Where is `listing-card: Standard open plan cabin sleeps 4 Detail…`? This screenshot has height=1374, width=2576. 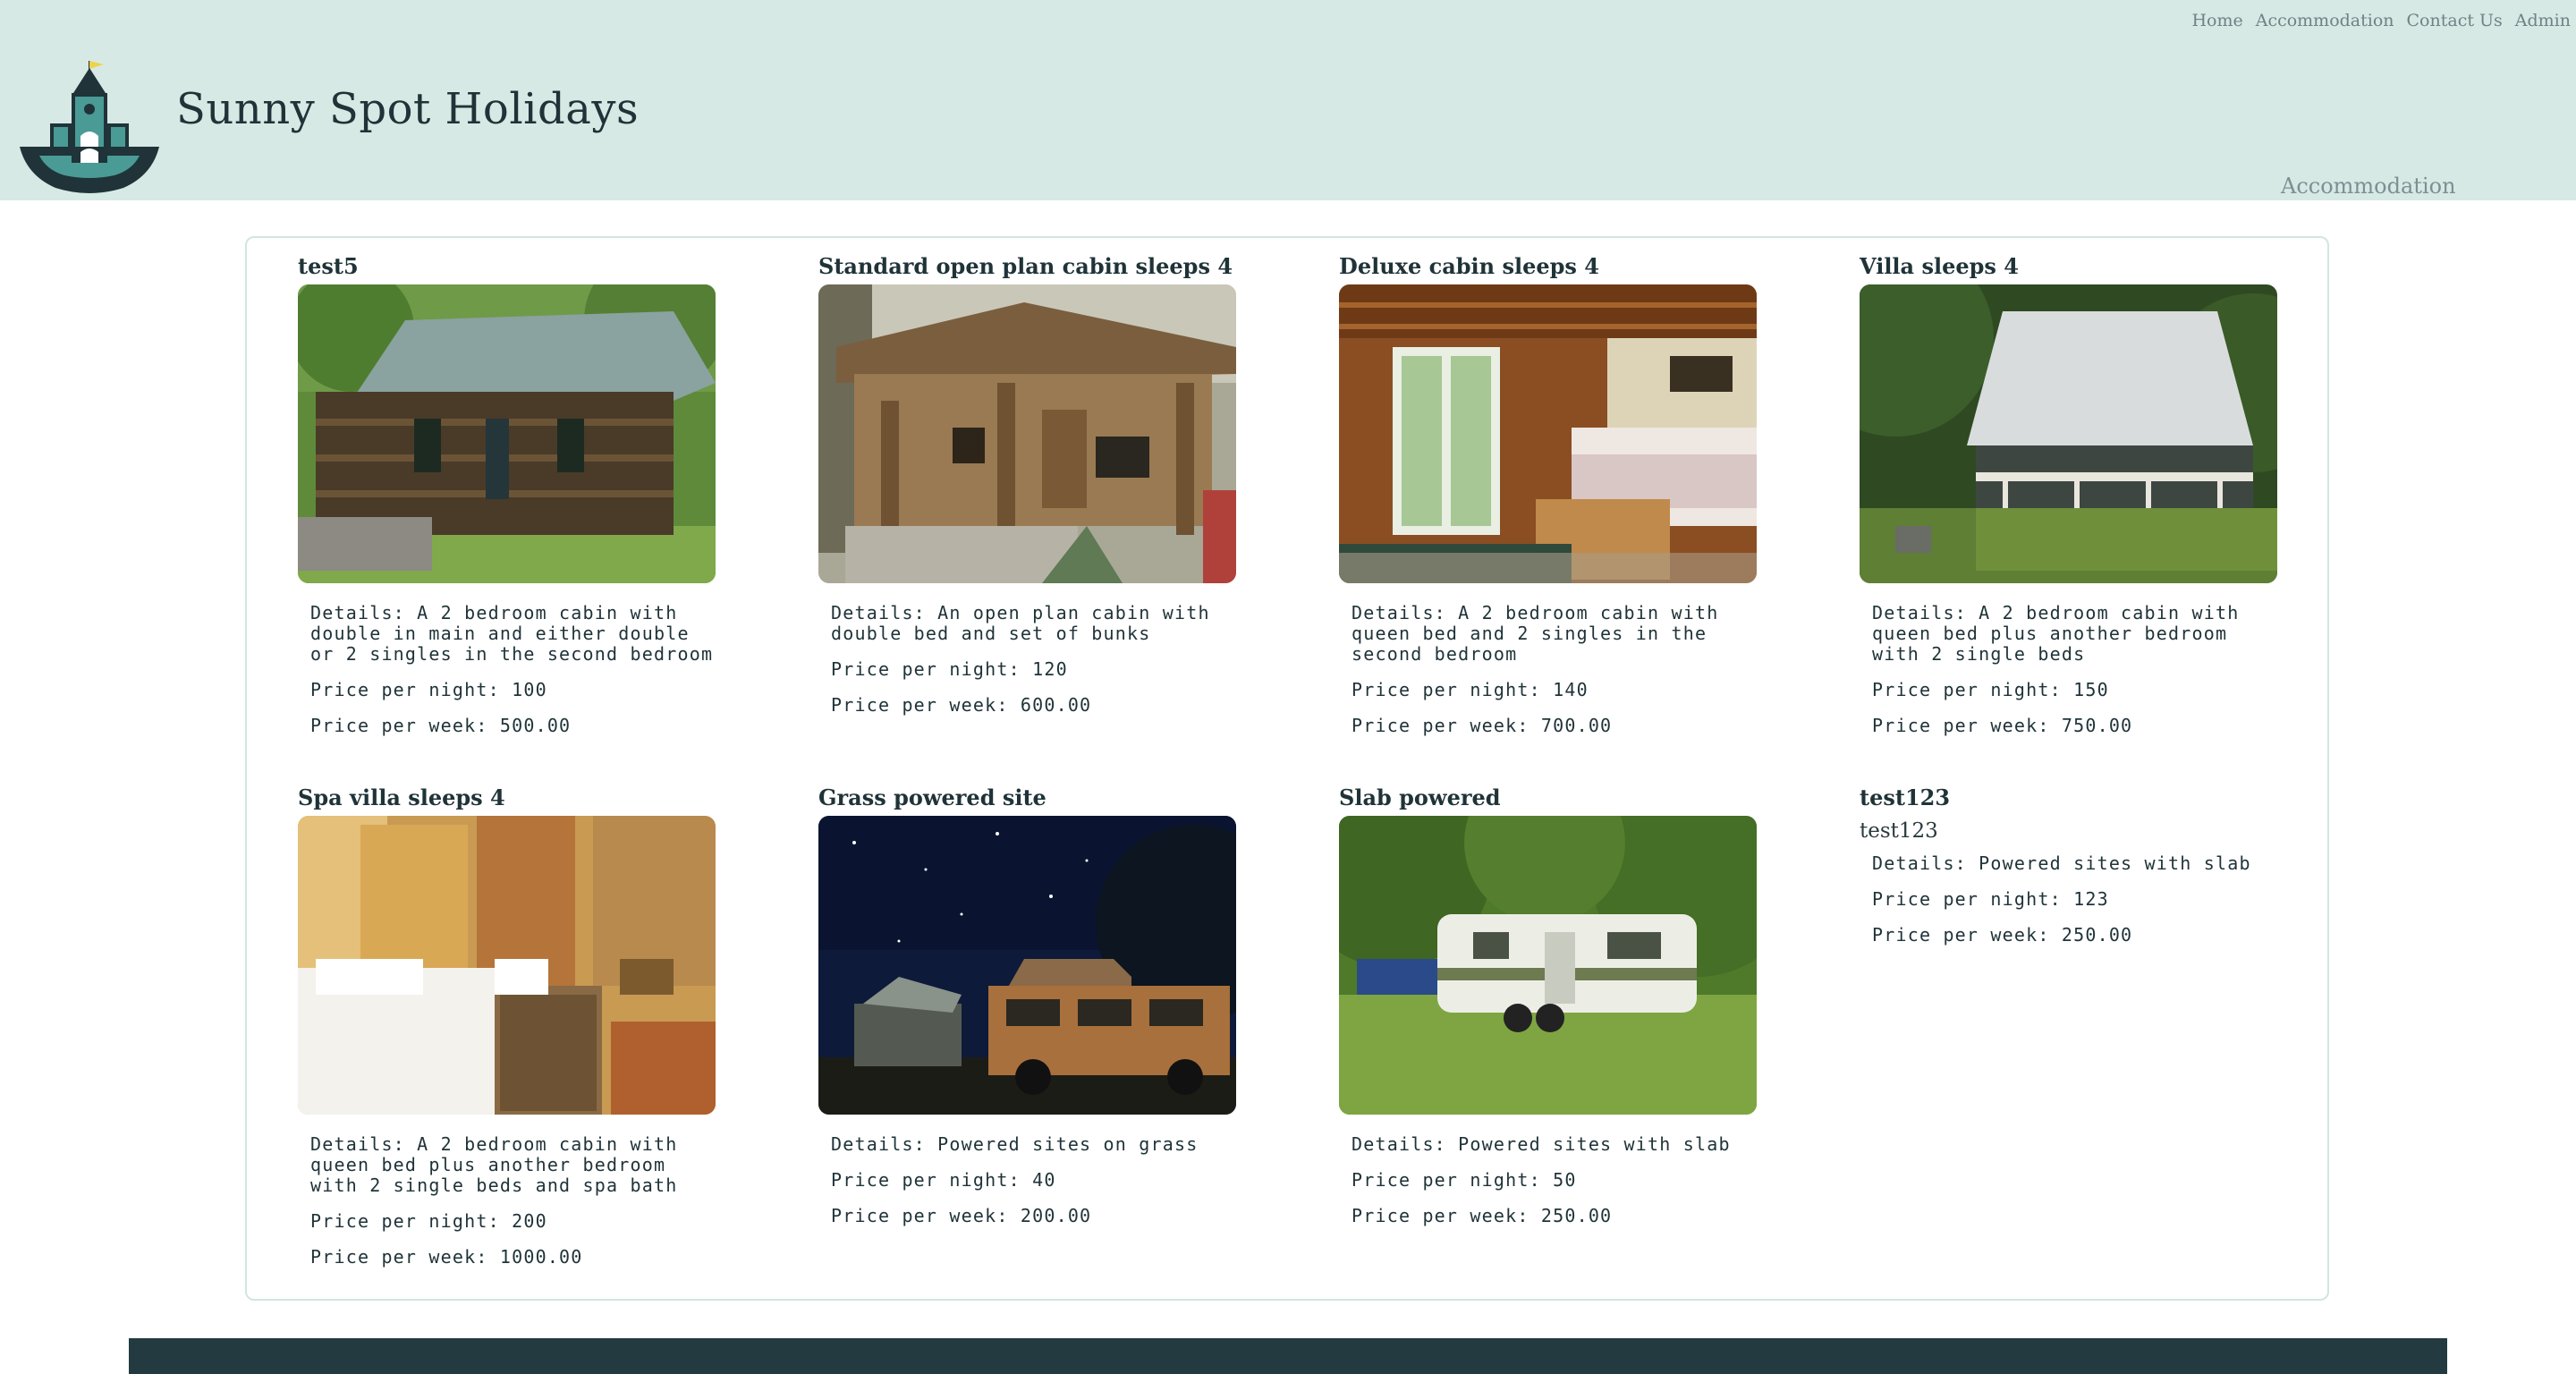
listing-card: Standard open plan cabin sleeps 4 Detail… is located at coordinates (1028, 484).